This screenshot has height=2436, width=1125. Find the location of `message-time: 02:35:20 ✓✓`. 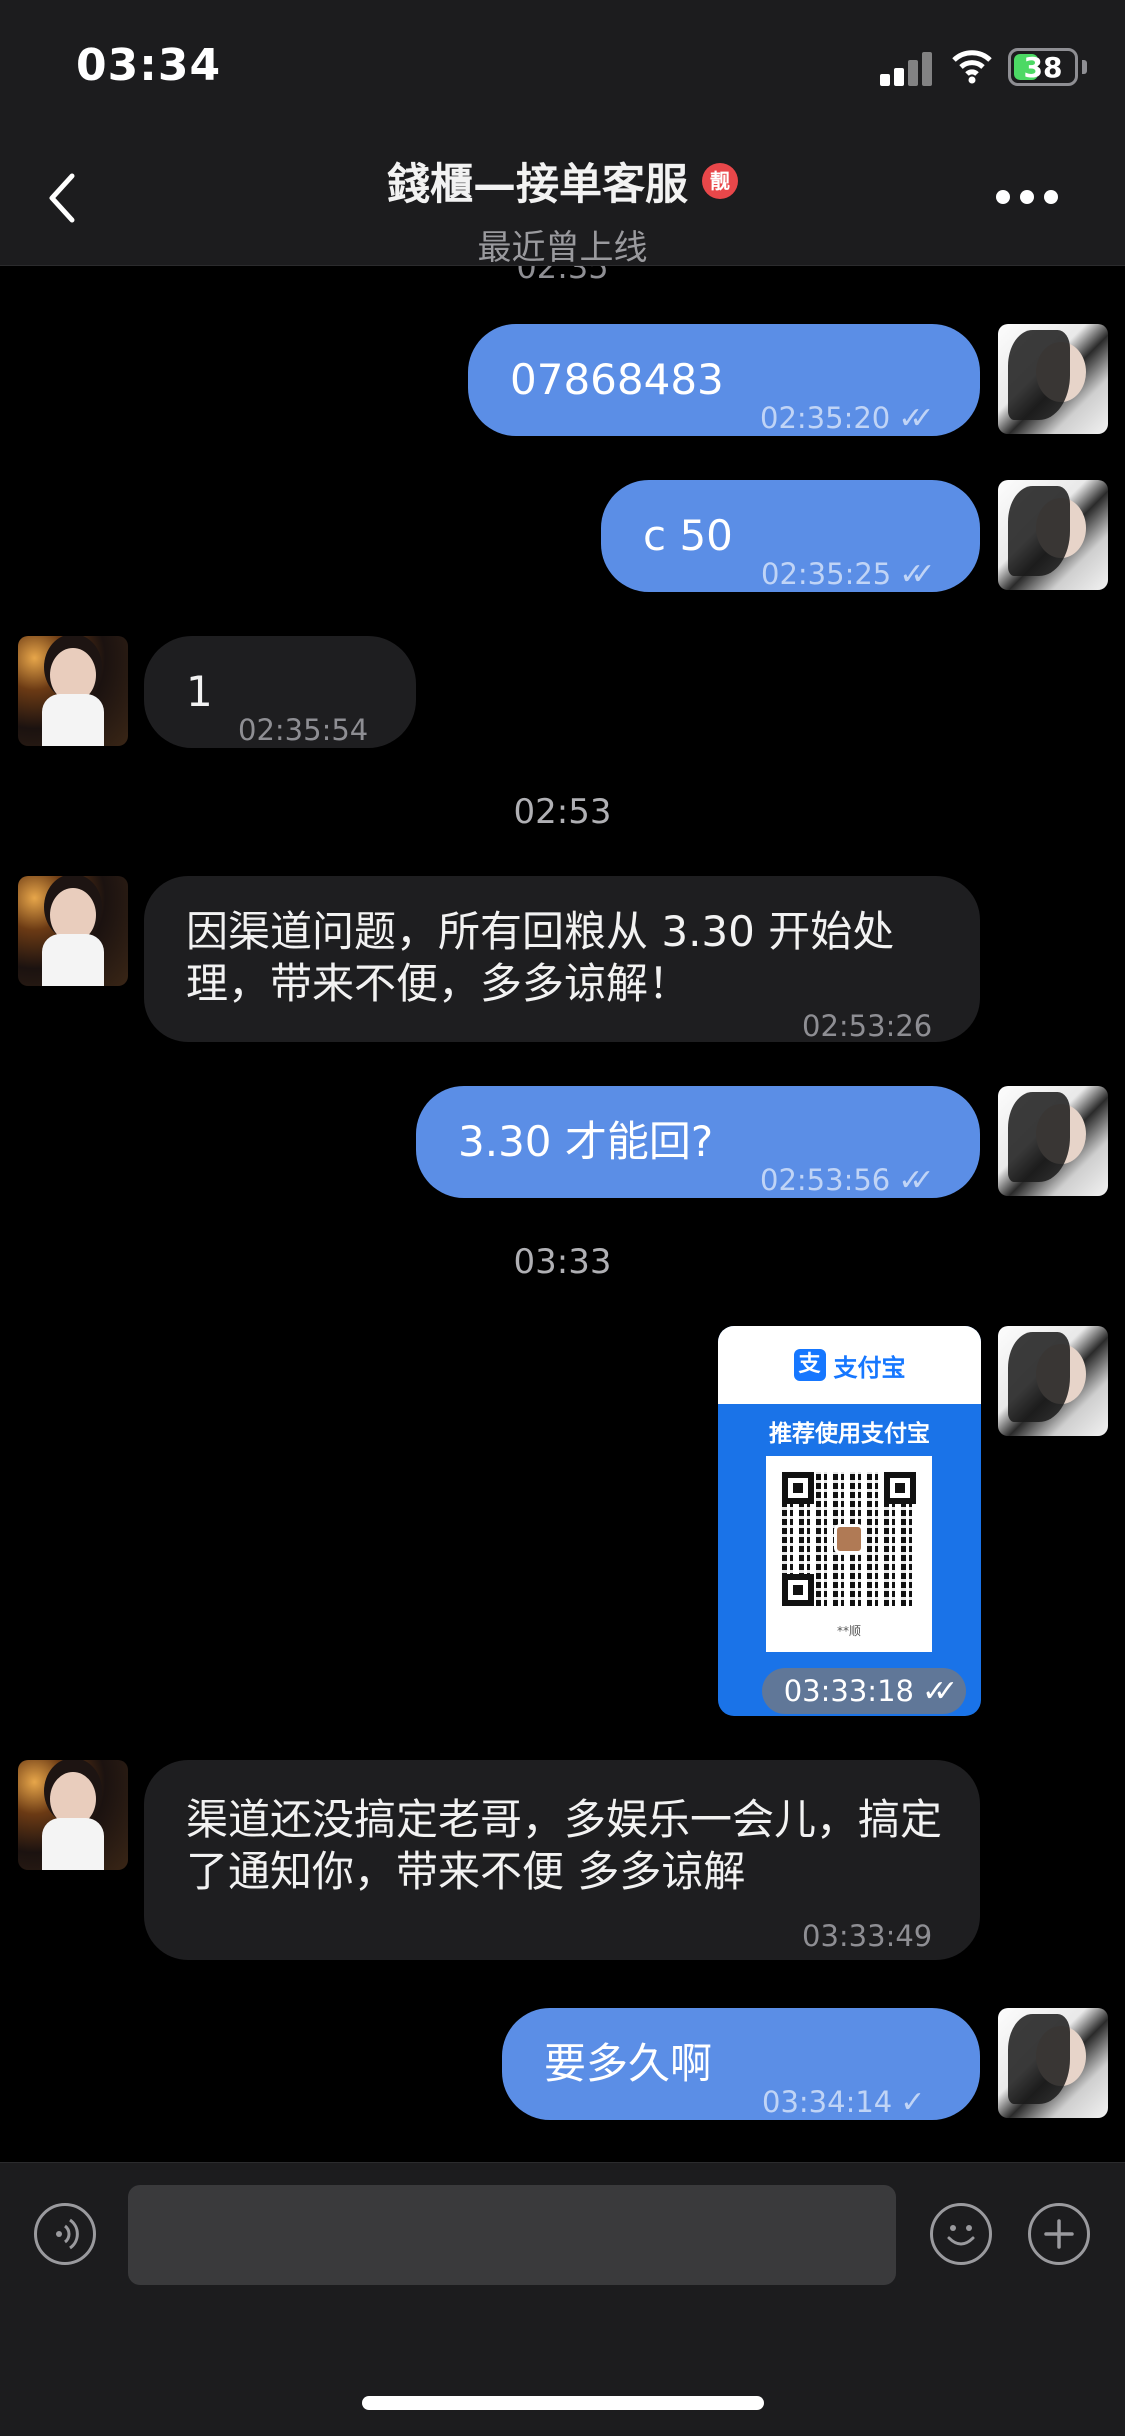

message-time: 02:35:20 ✓✓ is located at coordinates (847, 418).